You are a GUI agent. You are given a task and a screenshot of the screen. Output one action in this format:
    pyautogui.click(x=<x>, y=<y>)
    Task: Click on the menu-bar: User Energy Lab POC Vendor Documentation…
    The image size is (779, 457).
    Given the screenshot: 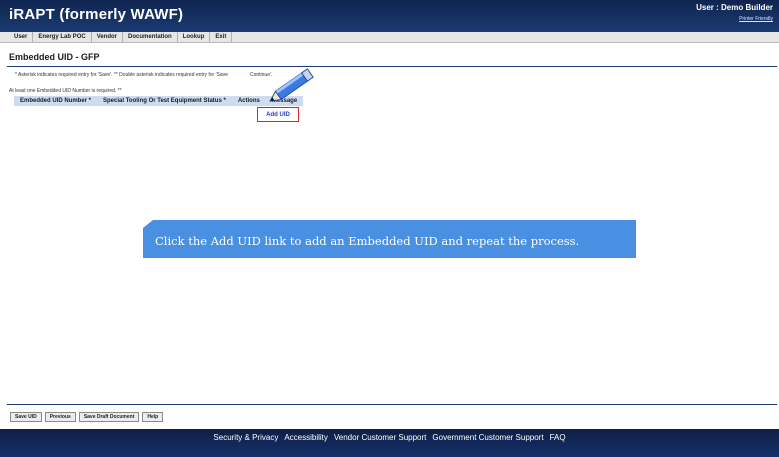 What is the action you would take?
    pyautogui.click(x=389, y=37)
    